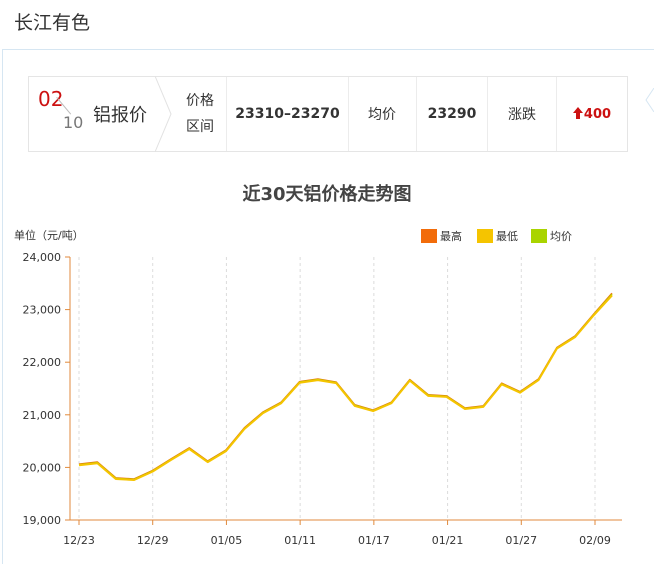  Describe the element at coordinates (374, 540) in the screenshot. I see `x-tick-label: 01/17` at that location.